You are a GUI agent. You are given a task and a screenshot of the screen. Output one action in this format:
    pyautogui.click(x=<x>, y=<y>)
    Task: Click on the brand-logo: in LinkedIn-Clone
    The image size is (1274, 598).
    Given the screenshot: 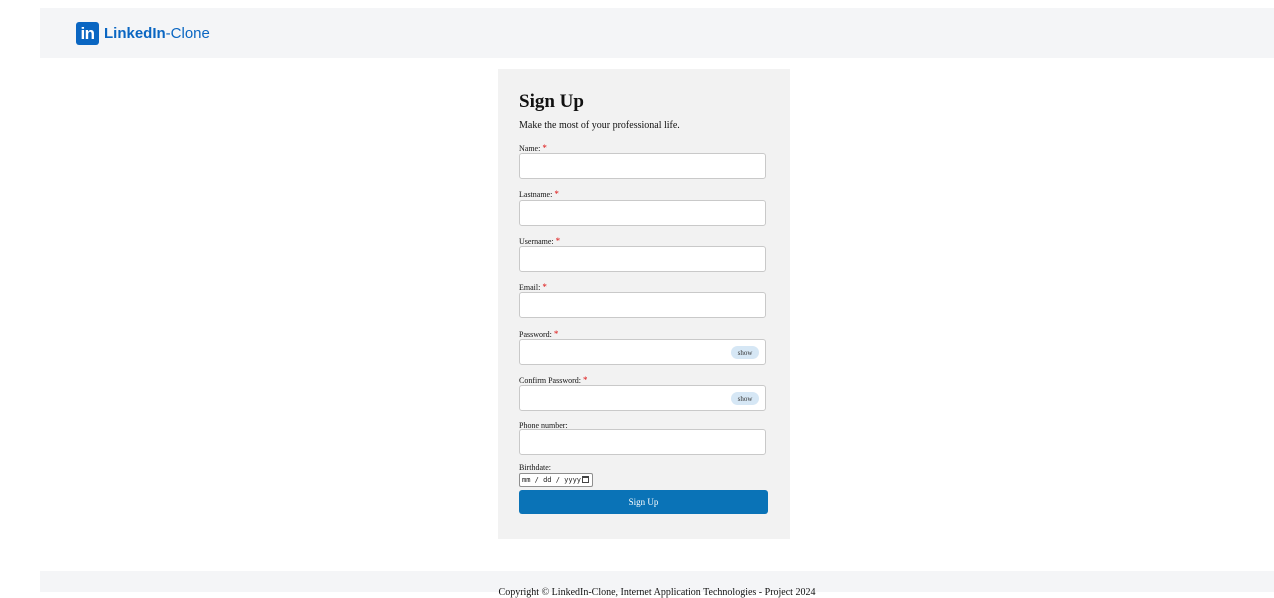 What is the action you would take?
    pyautogui.click(x=143, y=33)
    